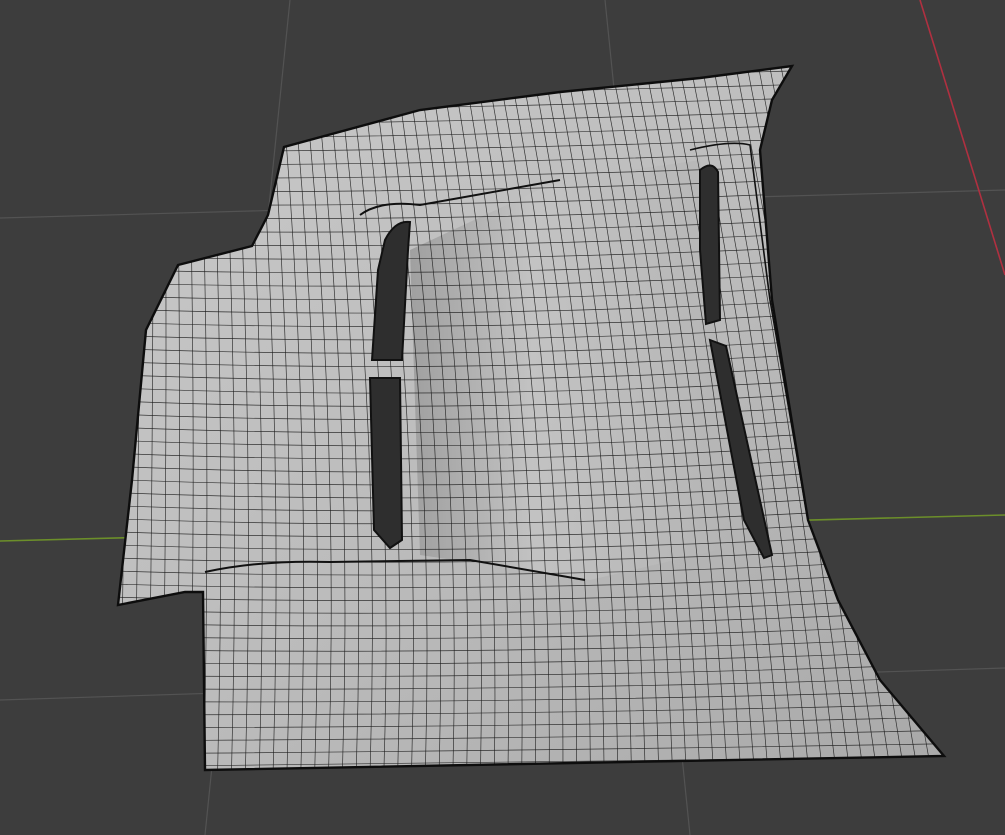  What do you see at coordinates (962, 138) in the screenshot?
I see `x-axis-line` at bounding box center [962, 138].